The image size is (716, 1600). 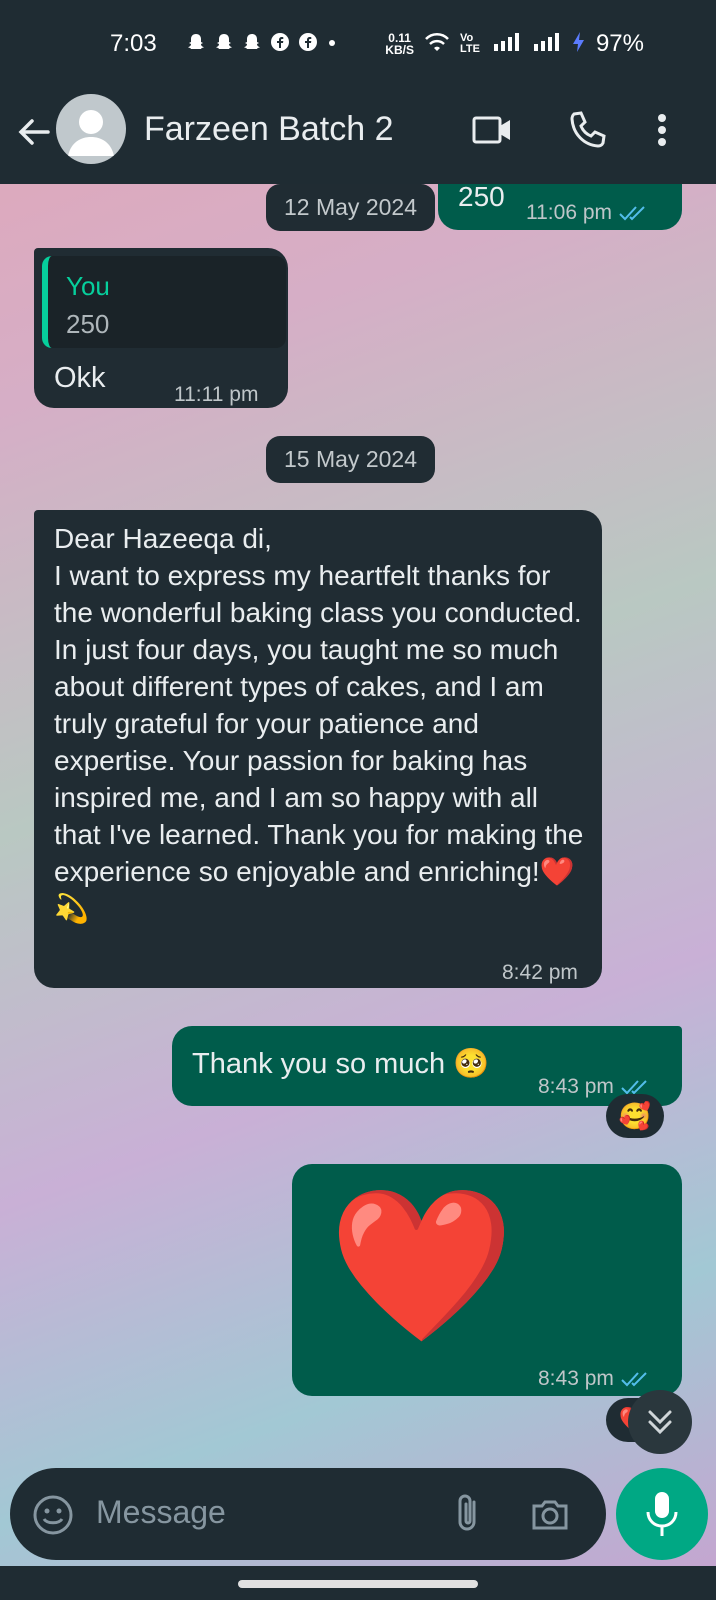 I want to click on message-text: 250, so click(x=481, y=198).